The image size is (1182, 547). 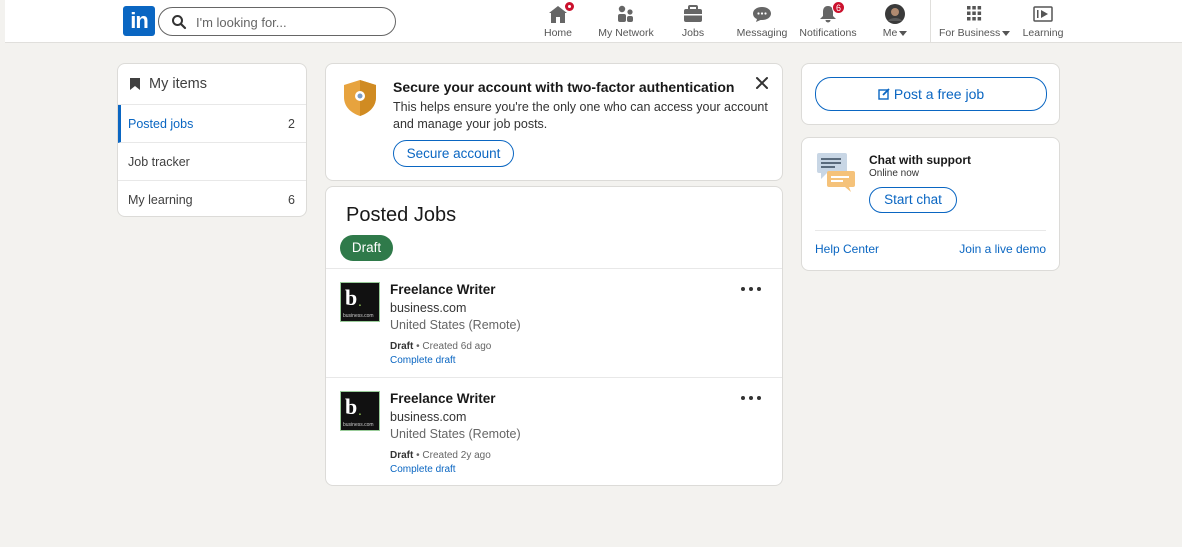 What do you see at coordinates (135, 84) in the screenshot?
I see `bookmark-icon` at bounding box center [135, 84].